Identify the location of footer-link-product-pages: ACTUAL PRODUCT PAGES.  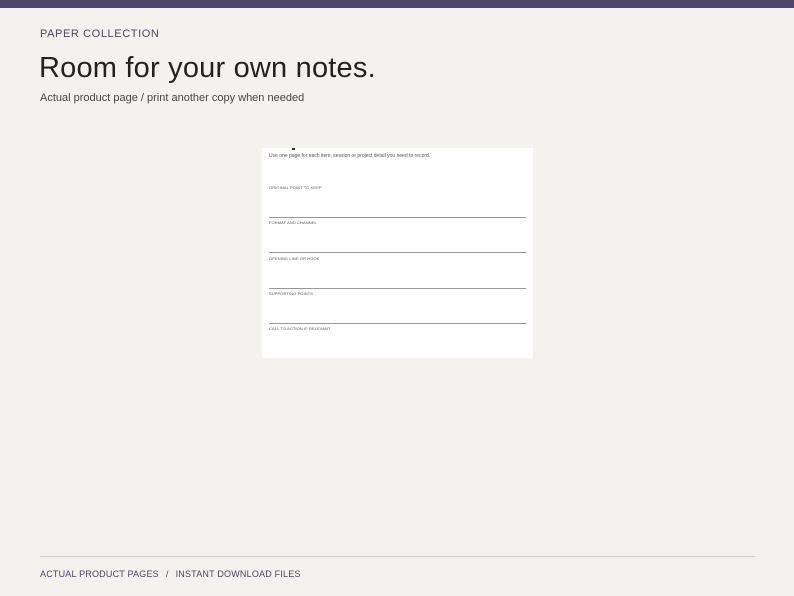
(99, 574).